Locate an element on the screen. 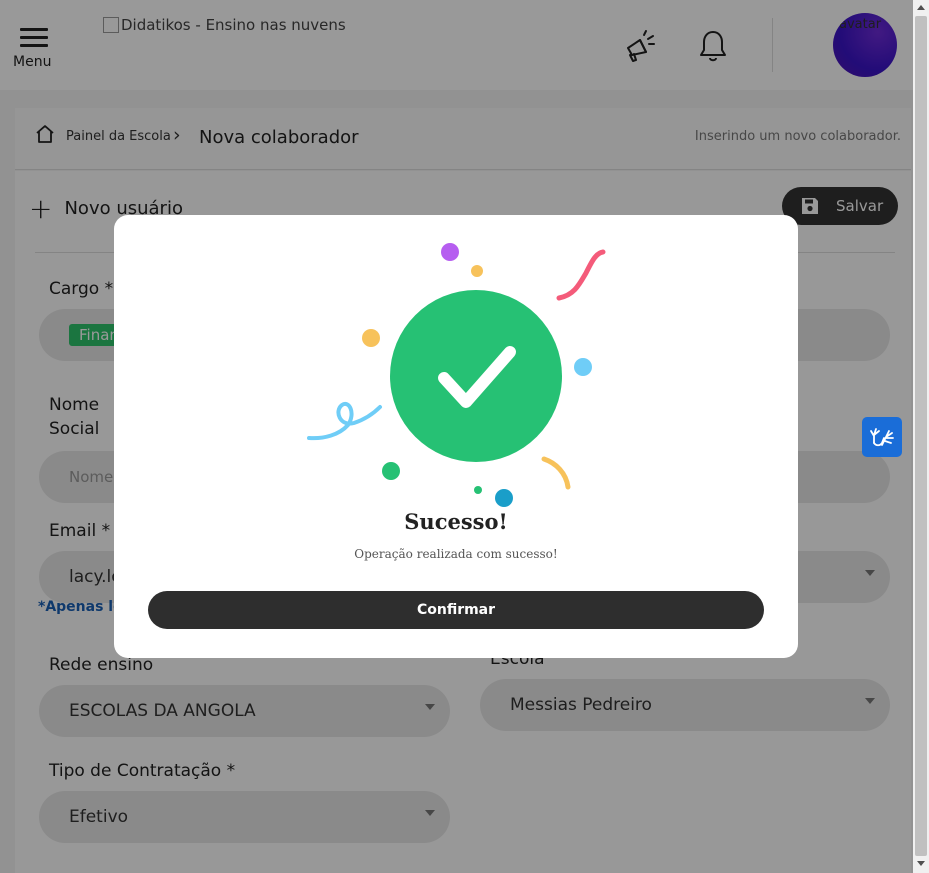 The height and width of the screenshot is (873, 929). sign-language-button is located at coordinates (882, 437).